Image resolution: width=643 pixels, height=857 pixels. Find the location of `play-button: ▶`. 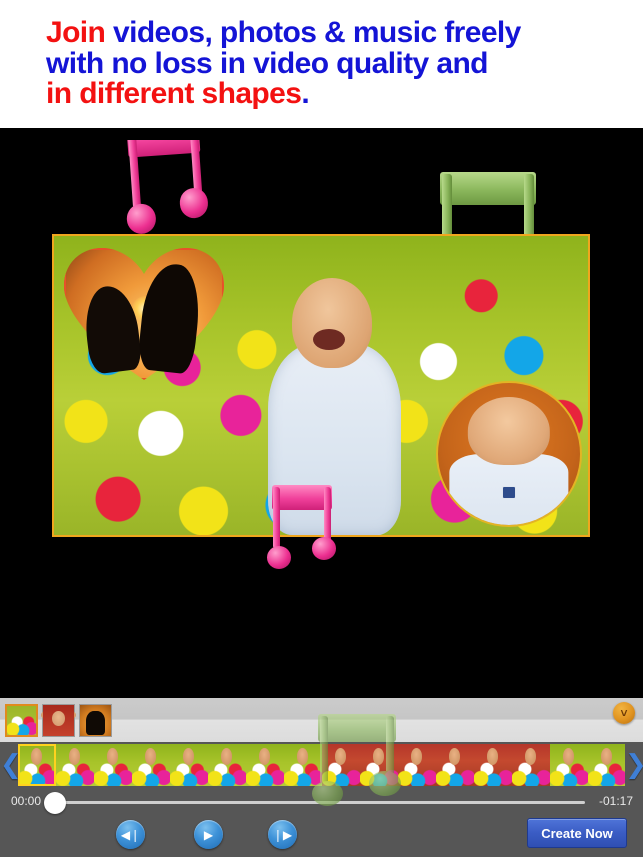

play-button: ▶ is located at coordinates (208, 834).